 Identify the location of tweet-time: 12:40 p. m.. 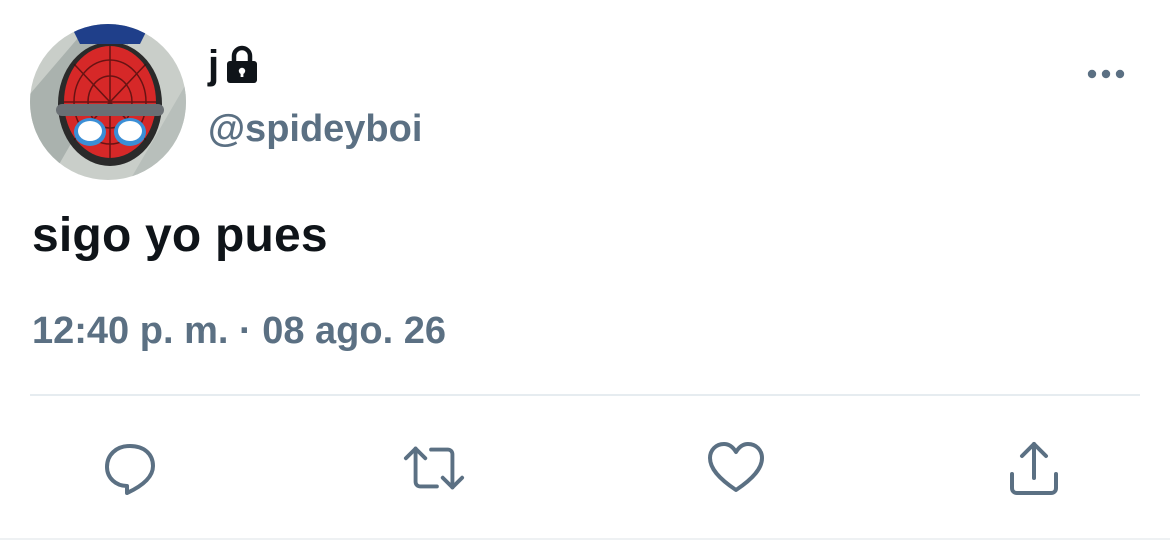
(130, 331).